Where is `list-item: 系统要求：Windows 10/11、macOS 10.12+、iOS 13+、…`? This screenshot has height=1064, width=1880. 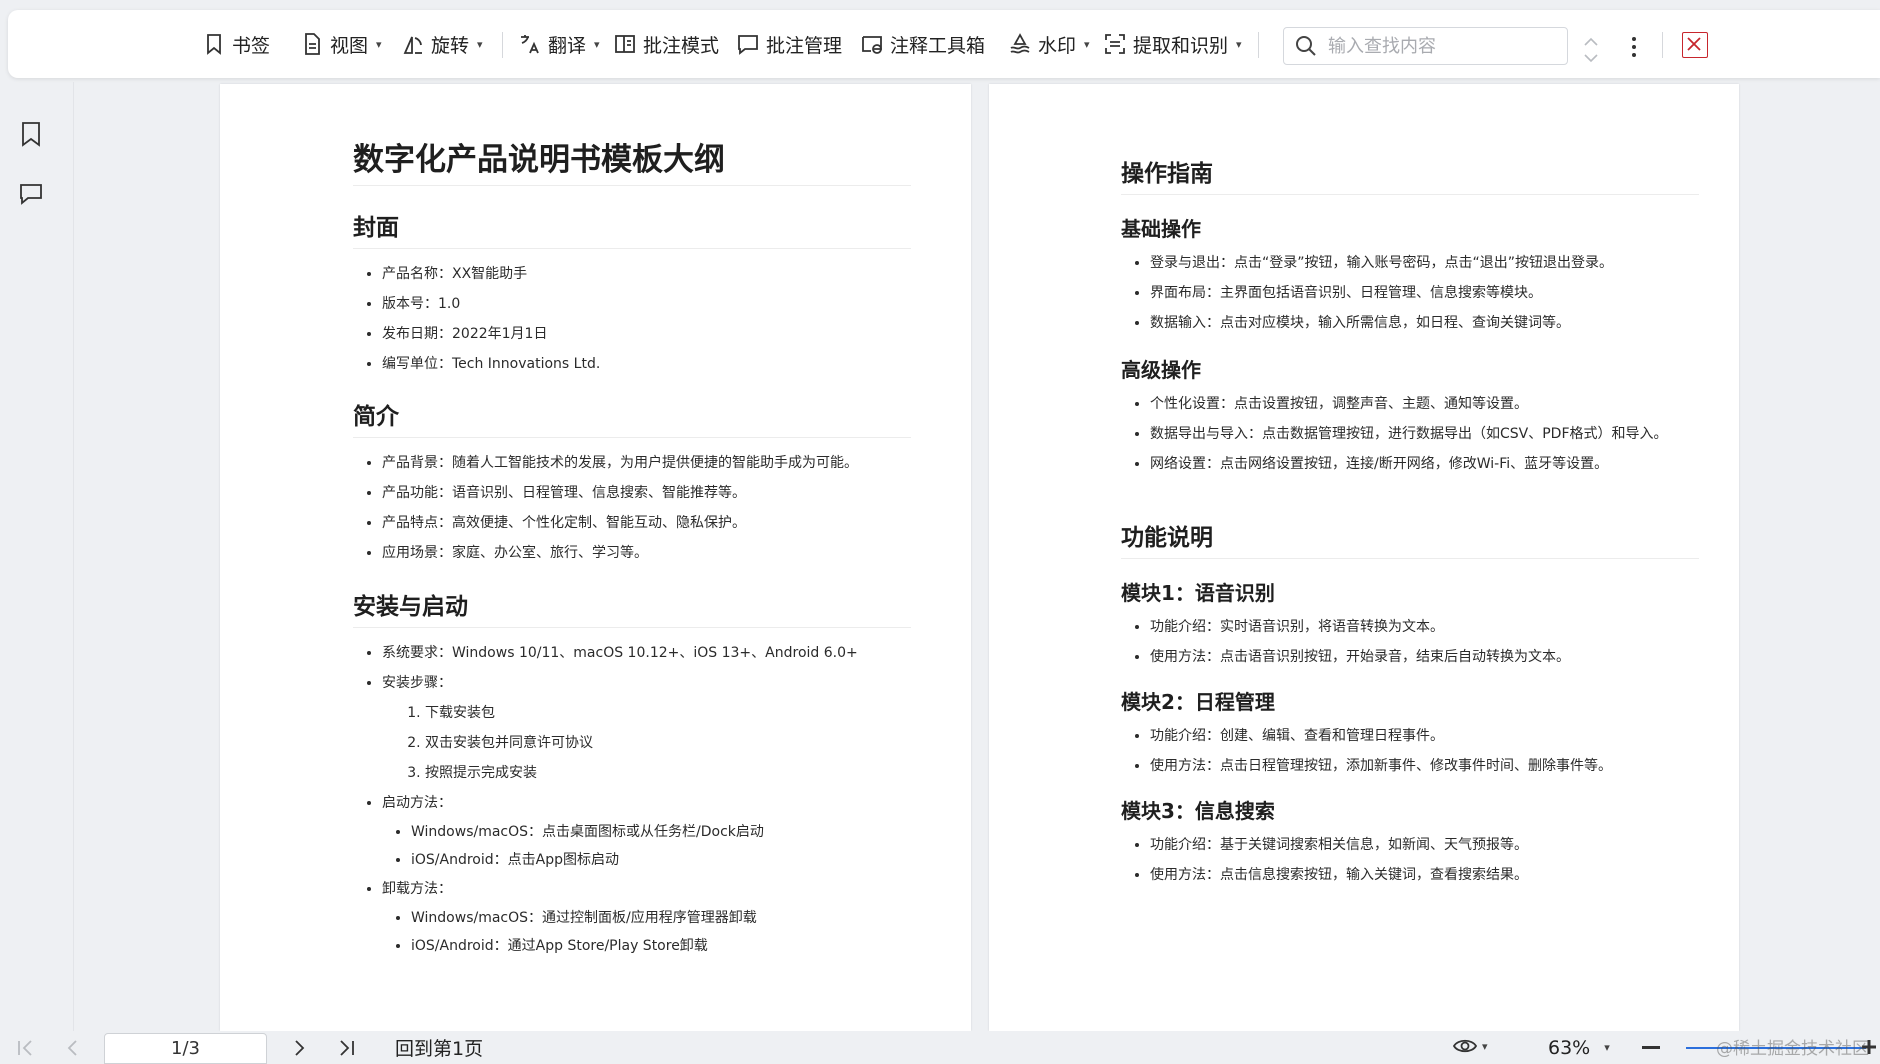 list-item: 系统要求：Windows 10/11、macOS 10.12+、iOS 13+、… is located at coordinates (646, 653).